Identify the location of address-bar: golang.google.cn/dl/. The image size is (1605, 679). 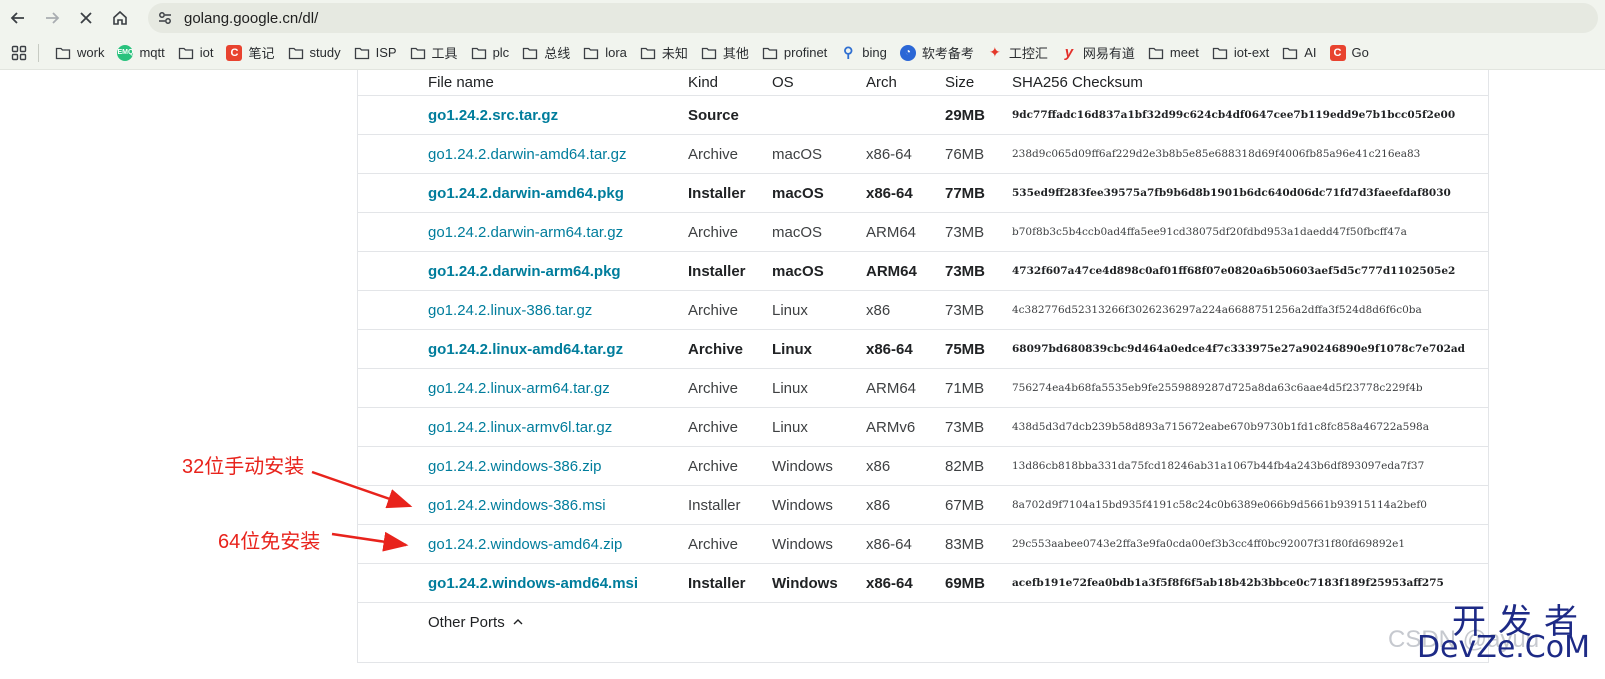
(873, 18).